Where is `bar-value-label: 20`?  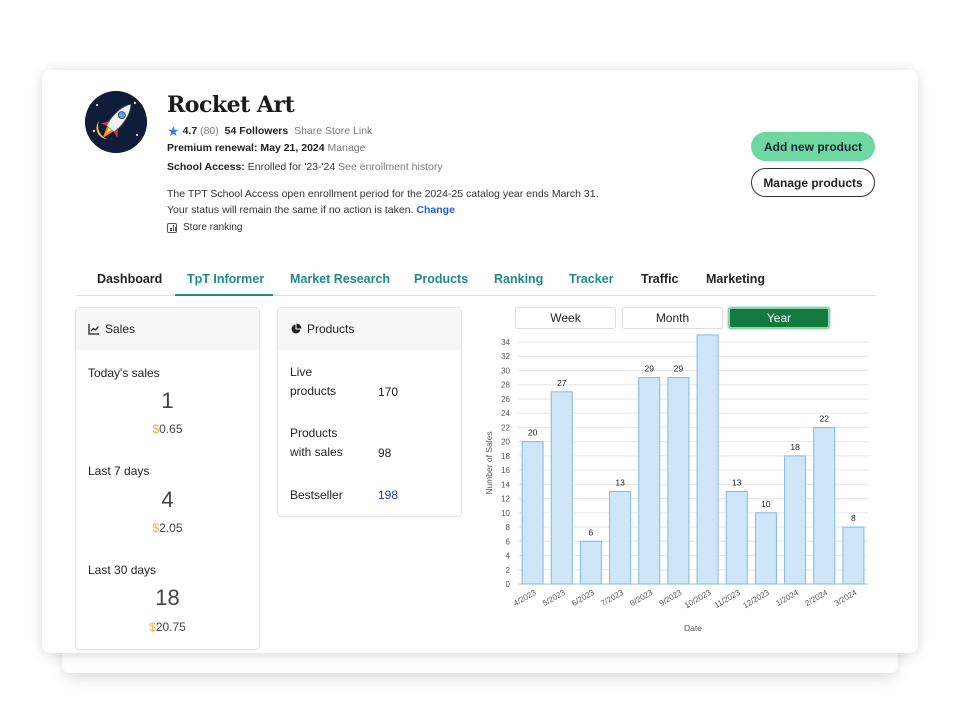 bar-value-label: 20 is located at coordinates (533, 433).